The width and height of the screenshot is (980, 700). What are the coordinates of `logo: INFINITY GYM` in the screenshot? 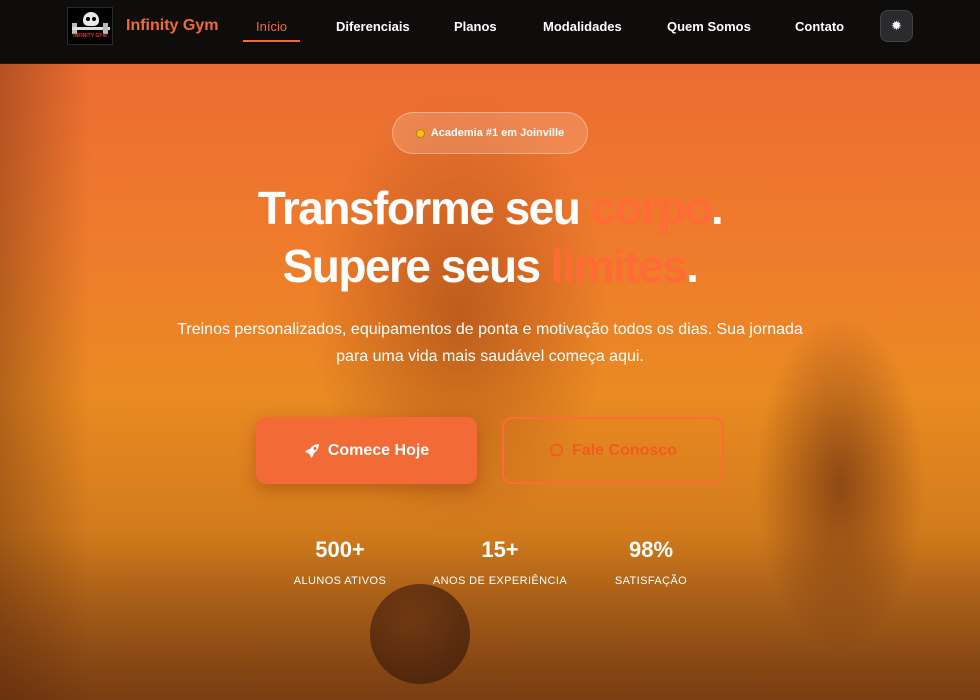 It's located at (90, 26).